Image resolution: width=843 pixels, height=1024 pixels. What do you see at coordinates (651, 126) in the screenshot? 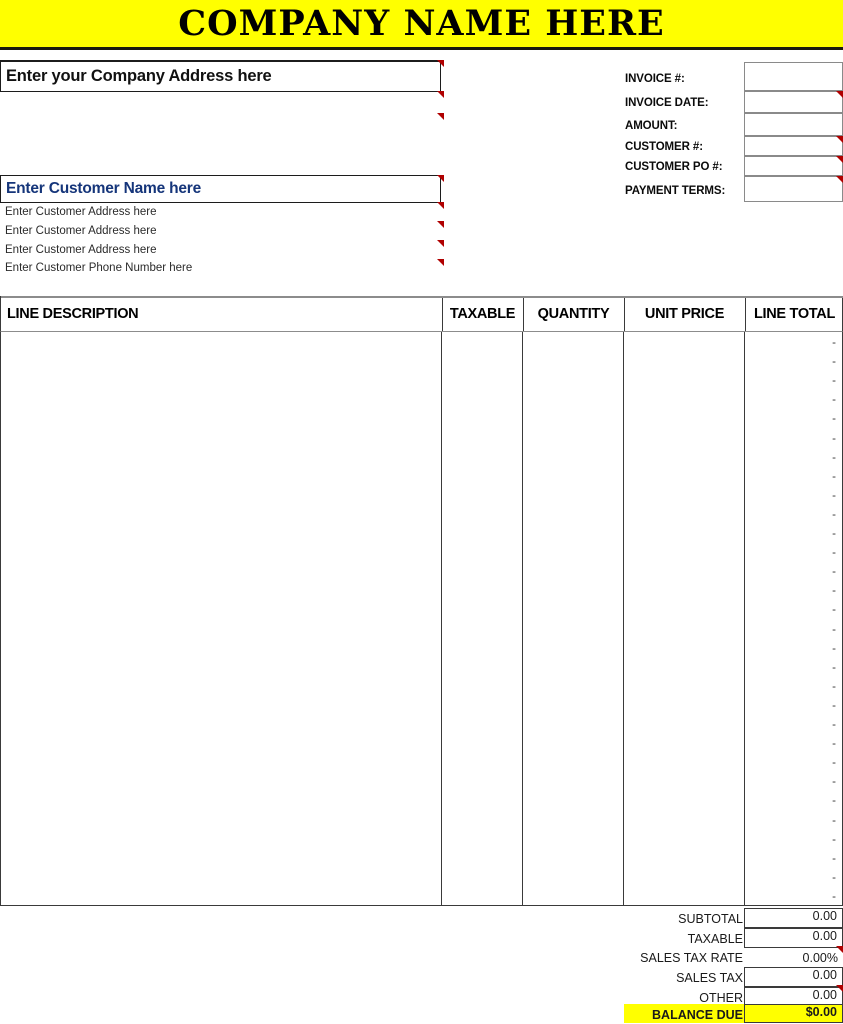
I see `meta-label-amount: AMOUNT:` at bounding box center [651, 126].